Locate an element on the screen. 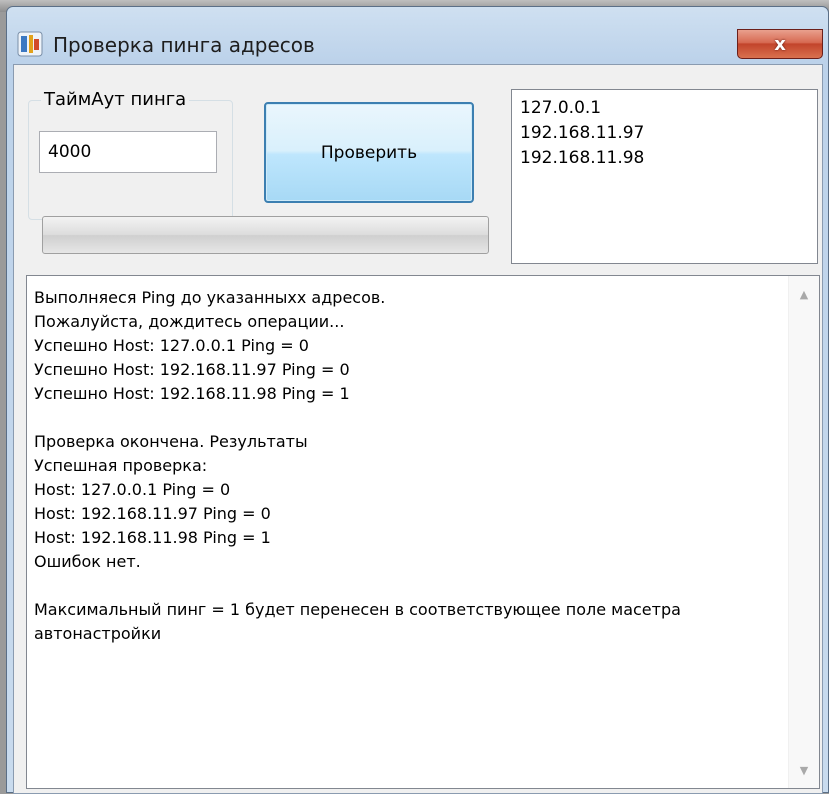 This screenshot has width=829, height=794. close-button: x is located at coordinates (780, 44).